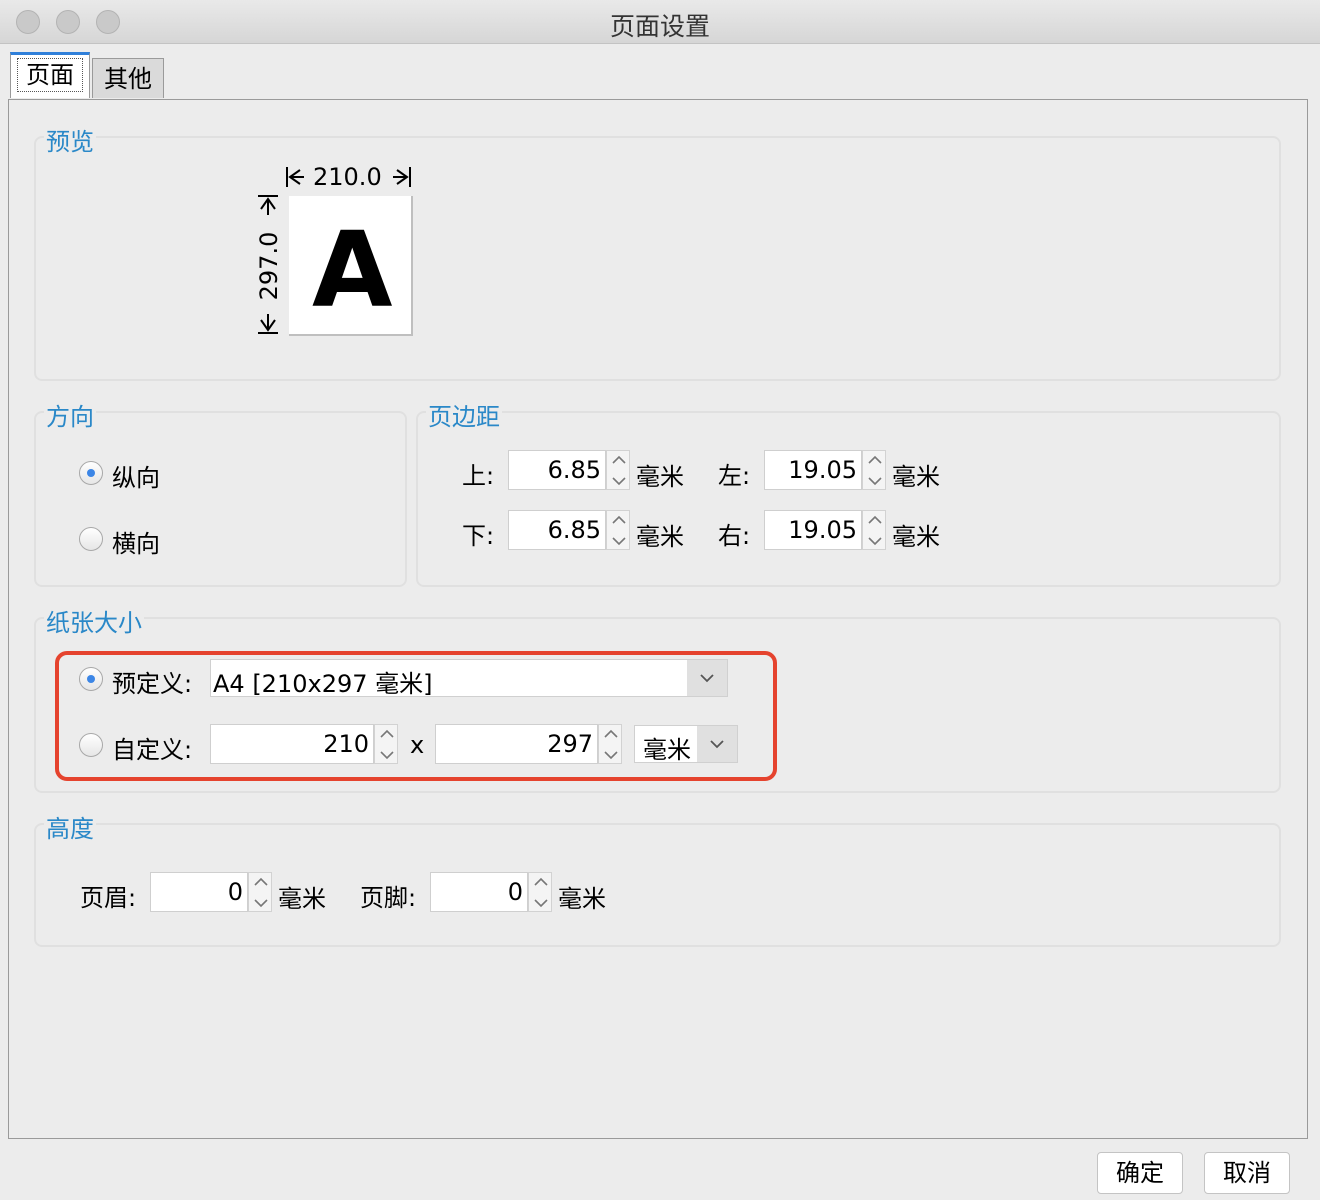  Describe the element at coordinates (813, 470) in the screenshot. I see `margin-left-input: 19.05` at that location.